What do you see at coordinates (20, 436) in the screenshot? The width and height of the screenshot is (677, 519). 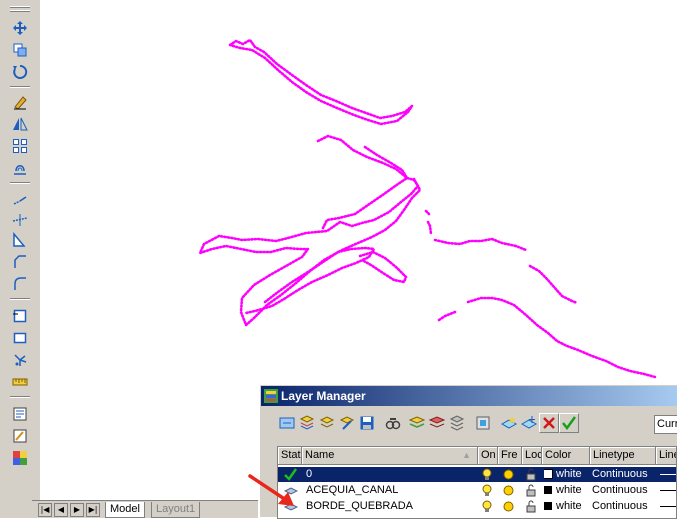 I see `match-properties-icon` at bounding box center [20, 436].